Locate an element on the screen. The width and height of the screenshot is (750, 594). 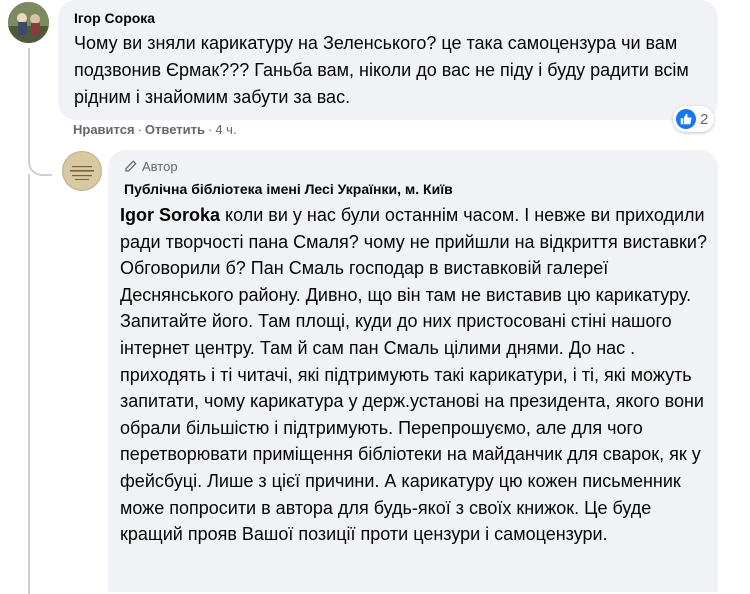
mention-link: Igor Soroka is located at coordinates (170, 215).